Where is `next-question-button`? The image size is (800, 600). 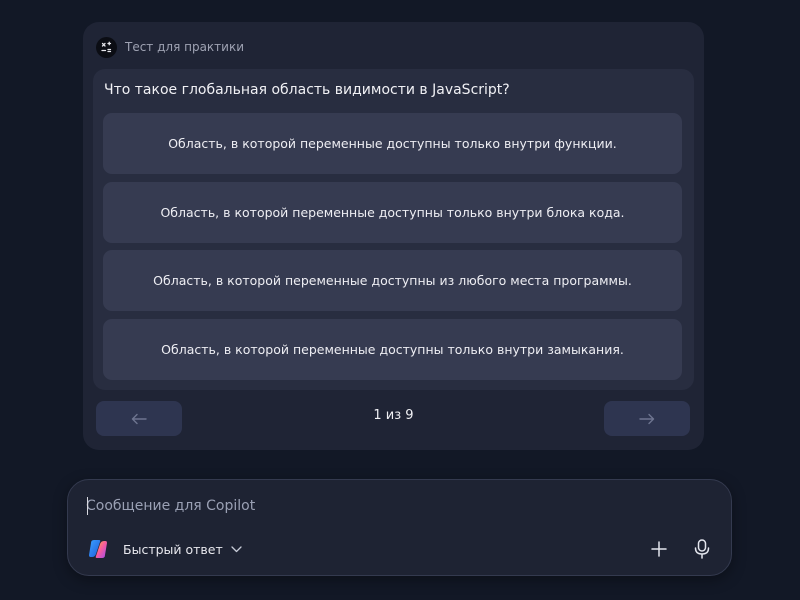
next-question-button is located at coordinates (647, 418).